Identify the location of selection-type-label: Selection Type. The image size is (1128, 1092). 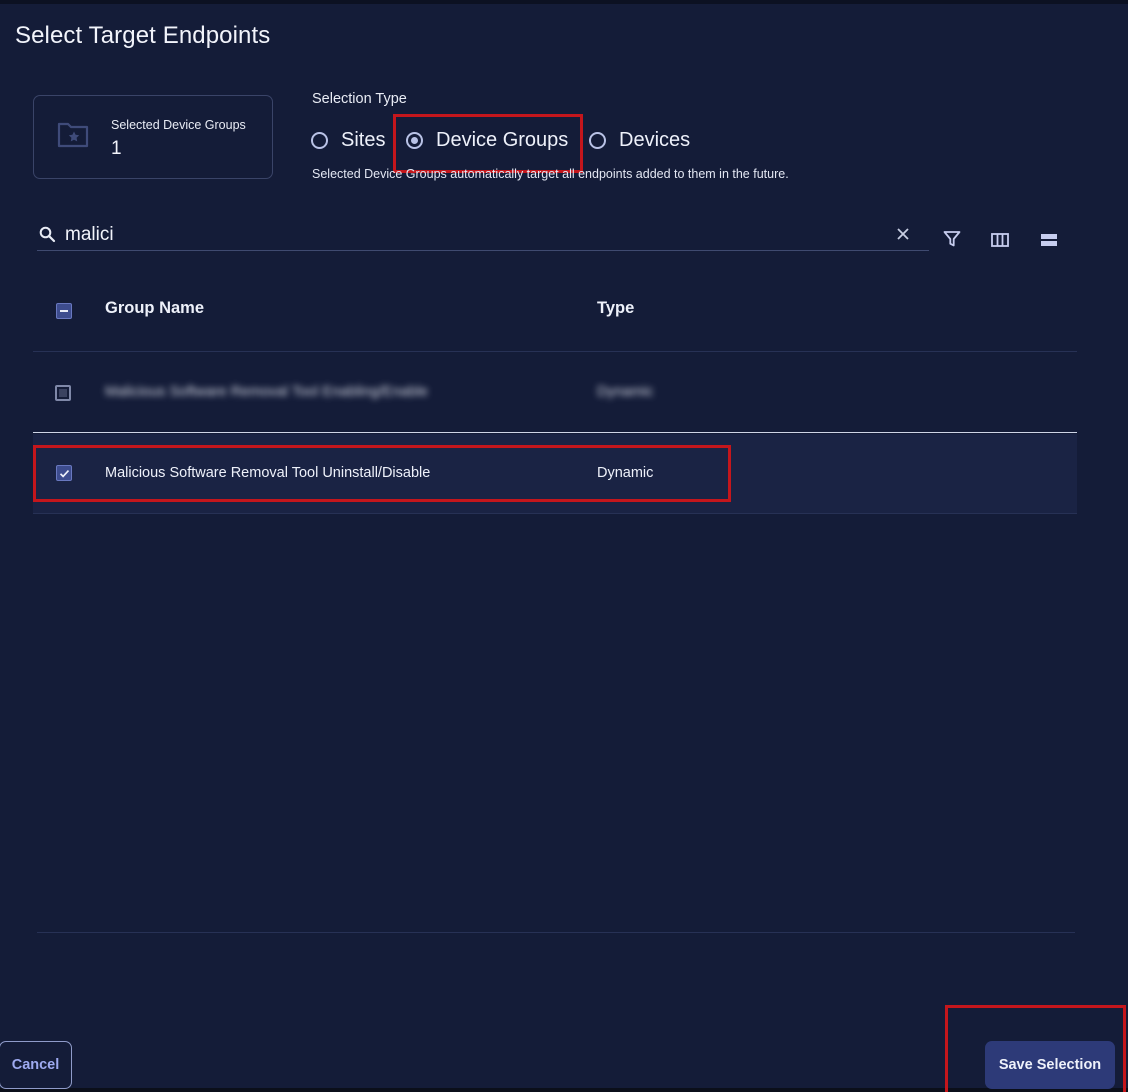
(359, 99).